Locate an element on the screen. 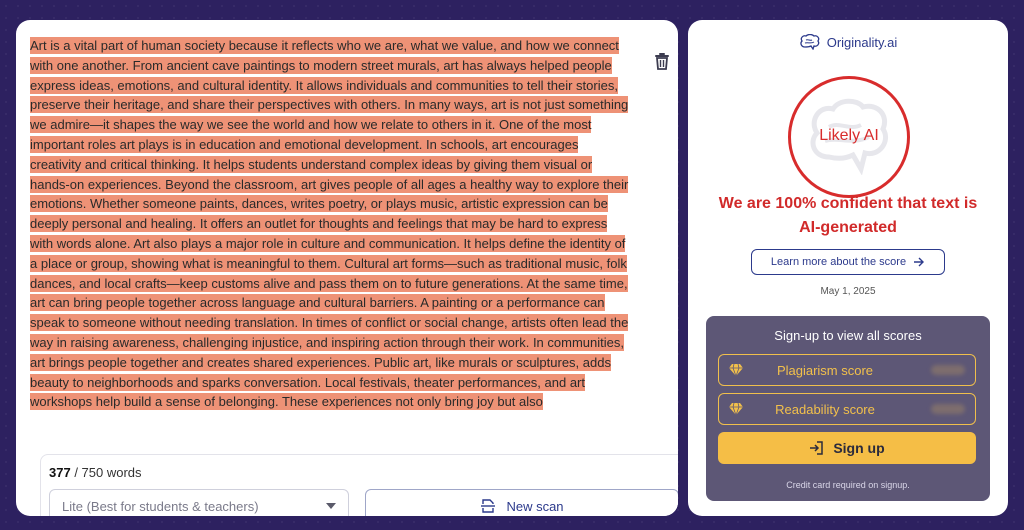  brain-logo-icon is located at coordinates (810, 42).